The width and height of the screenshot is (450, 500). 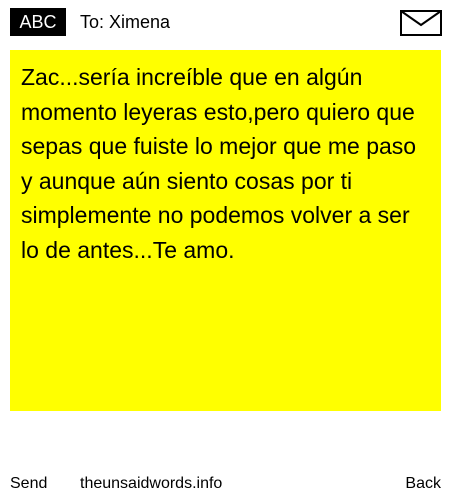 I want to click on softkey-bar: Send theunsaidwords.info Back, so click(x=225, y=484).